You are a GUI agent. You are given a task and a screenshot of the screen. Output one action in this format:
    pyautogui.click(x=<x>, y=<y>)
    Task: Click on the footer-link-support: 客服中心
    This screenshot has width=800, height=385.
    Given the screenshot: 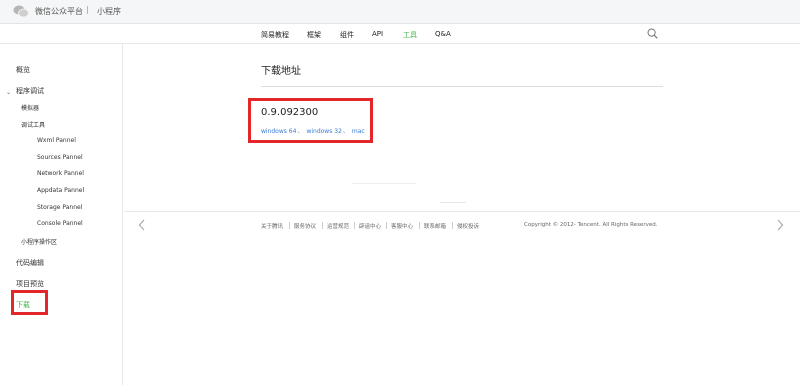 What is the action you would take?
    pyautogui.click(x=402, y=226)
    